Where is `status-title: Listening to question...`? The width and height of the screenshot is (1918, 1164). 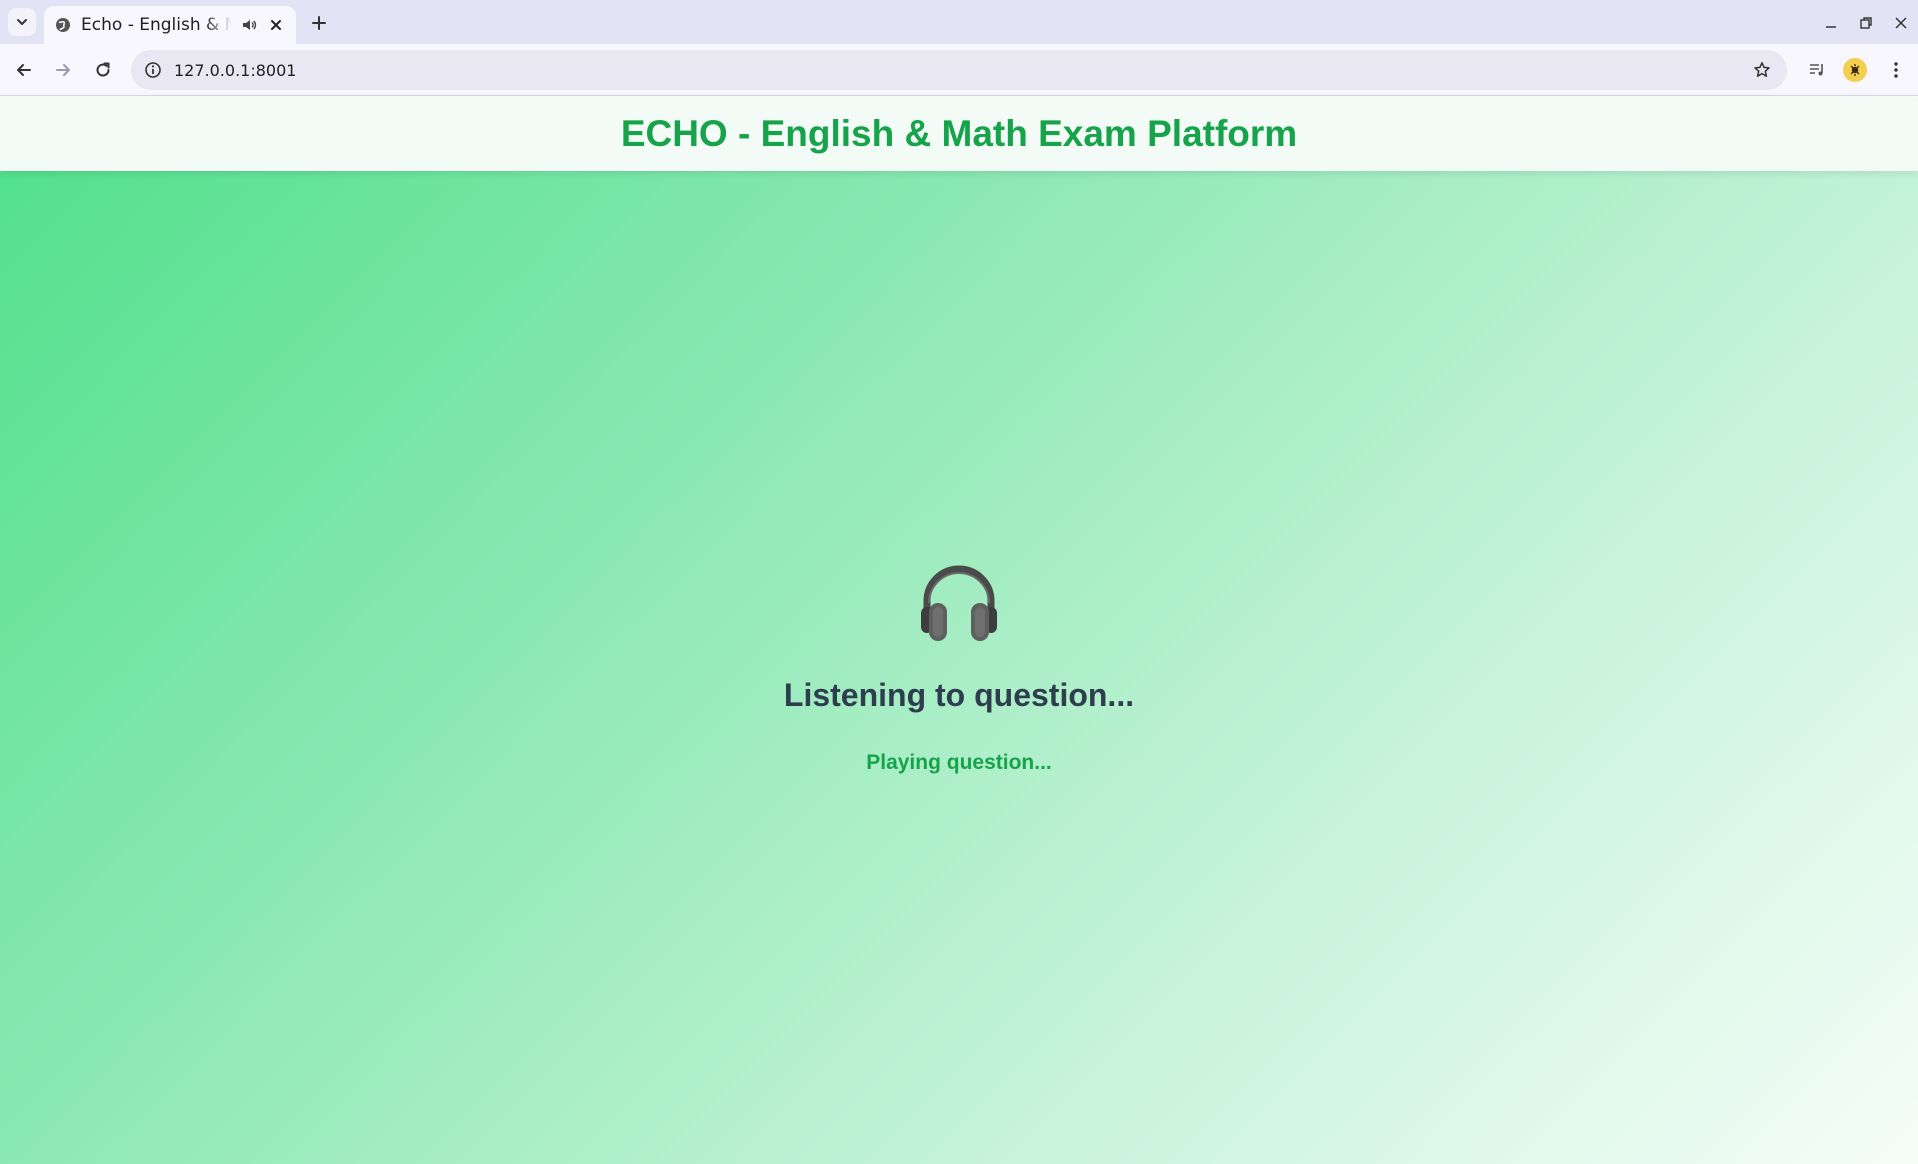 status-title: Listening to question... is located at coordinates (959, 695).